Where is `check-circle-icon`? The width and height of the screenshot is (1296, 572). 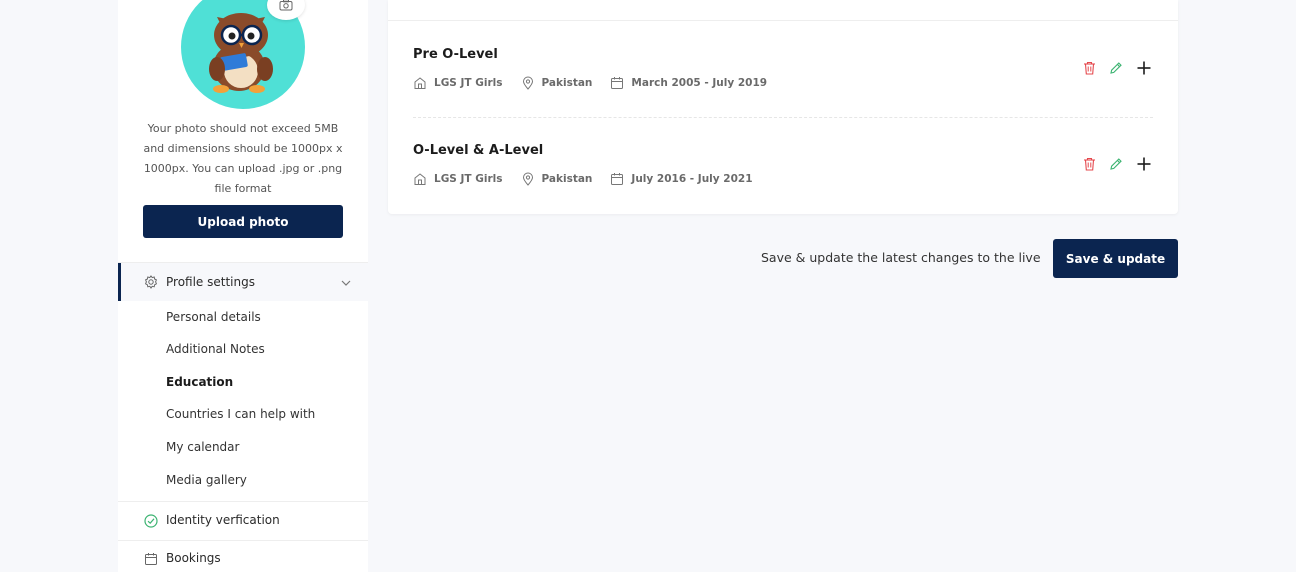 check-circle-icon is located at coordinates (151, 521).